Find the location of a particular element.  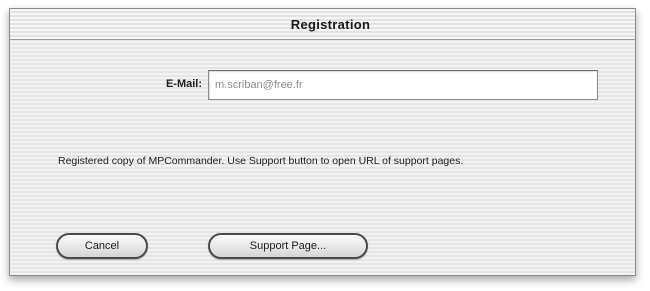

email-row: E-Mail: is located at coordinates (322, 85).